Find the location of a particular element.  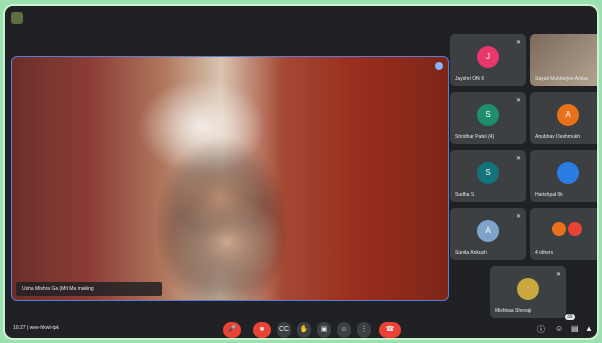

participant-tile: ✕ Sayati Mukherjee Amba is located at coordinates (563, 60).